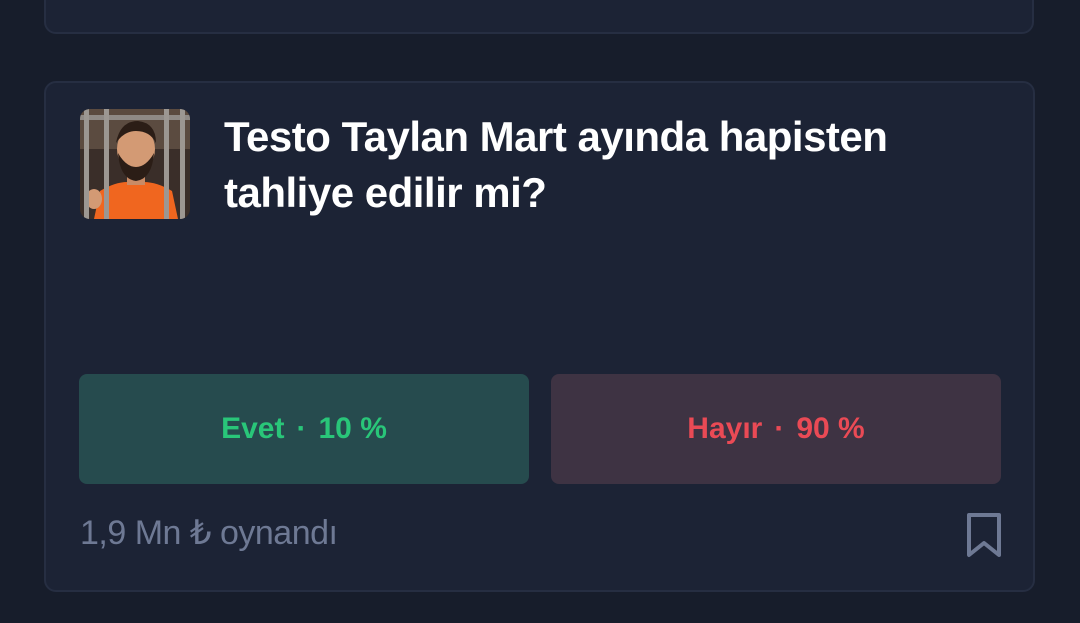 This screenshot has height=623, width=1080. What do you see at coordinates (539, 17) in the screenshot?
I see `previous-market-card` at bounding box center [539, 17].